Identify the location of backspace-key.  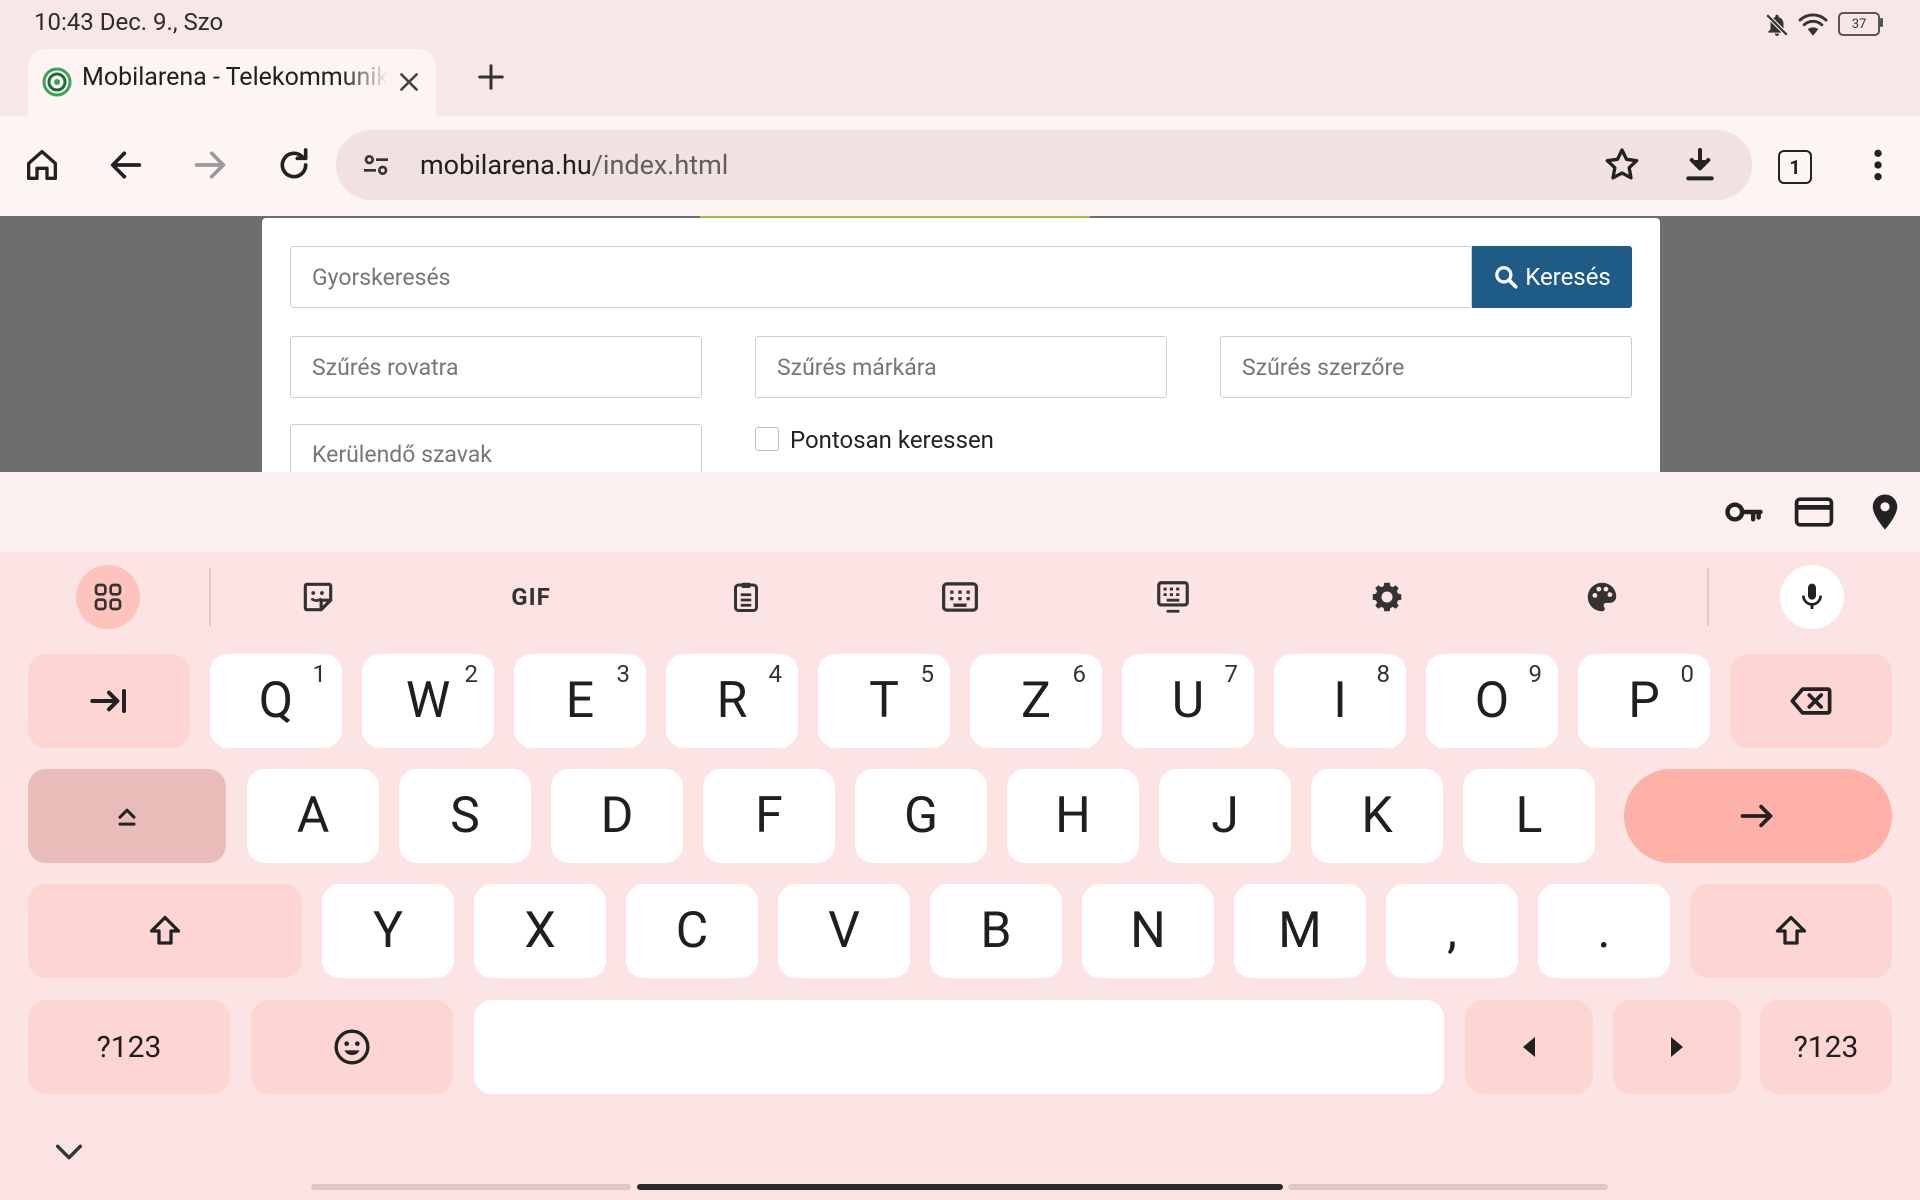
(1811, 701).